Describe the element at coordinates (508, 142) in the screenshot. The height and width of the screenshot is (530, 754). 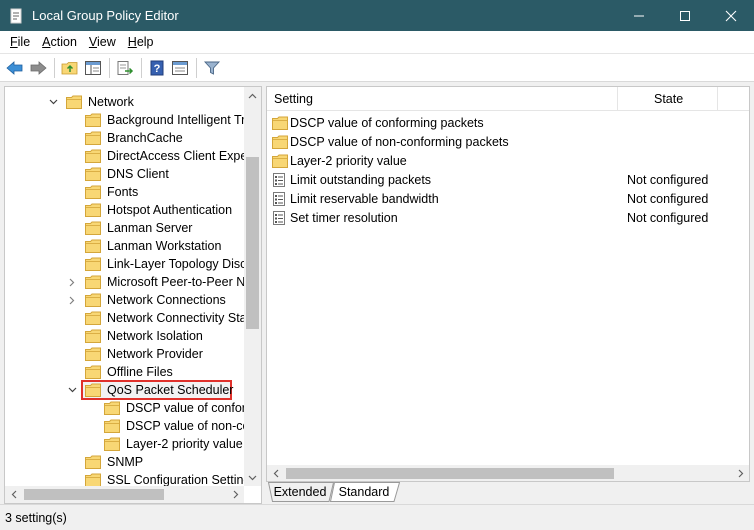
I see `list-item: DSCP value of non-conforming packets` at that location.